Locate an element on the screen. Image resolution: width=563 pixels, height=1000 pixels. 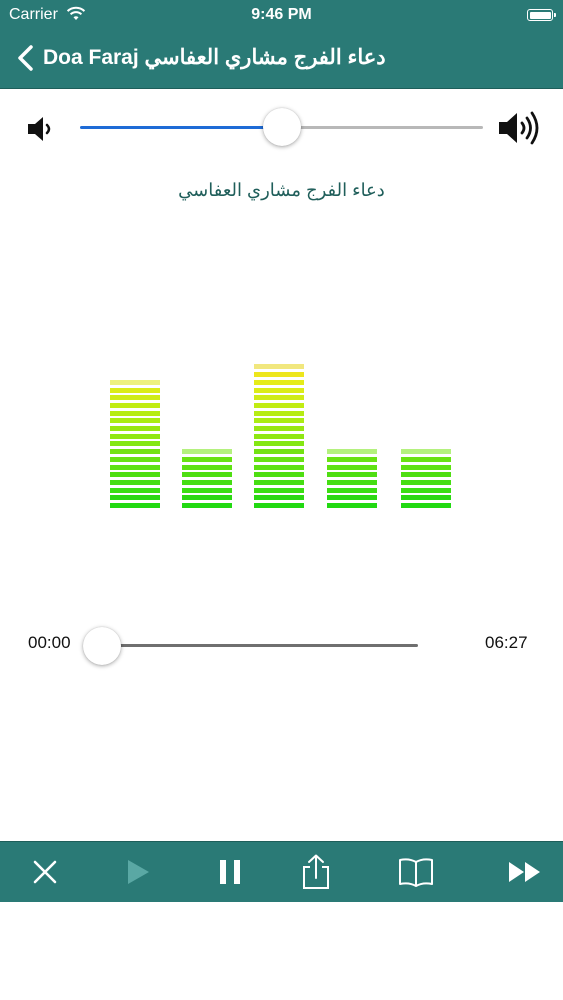
volume-track-filled is located at coordinates (181, 127).